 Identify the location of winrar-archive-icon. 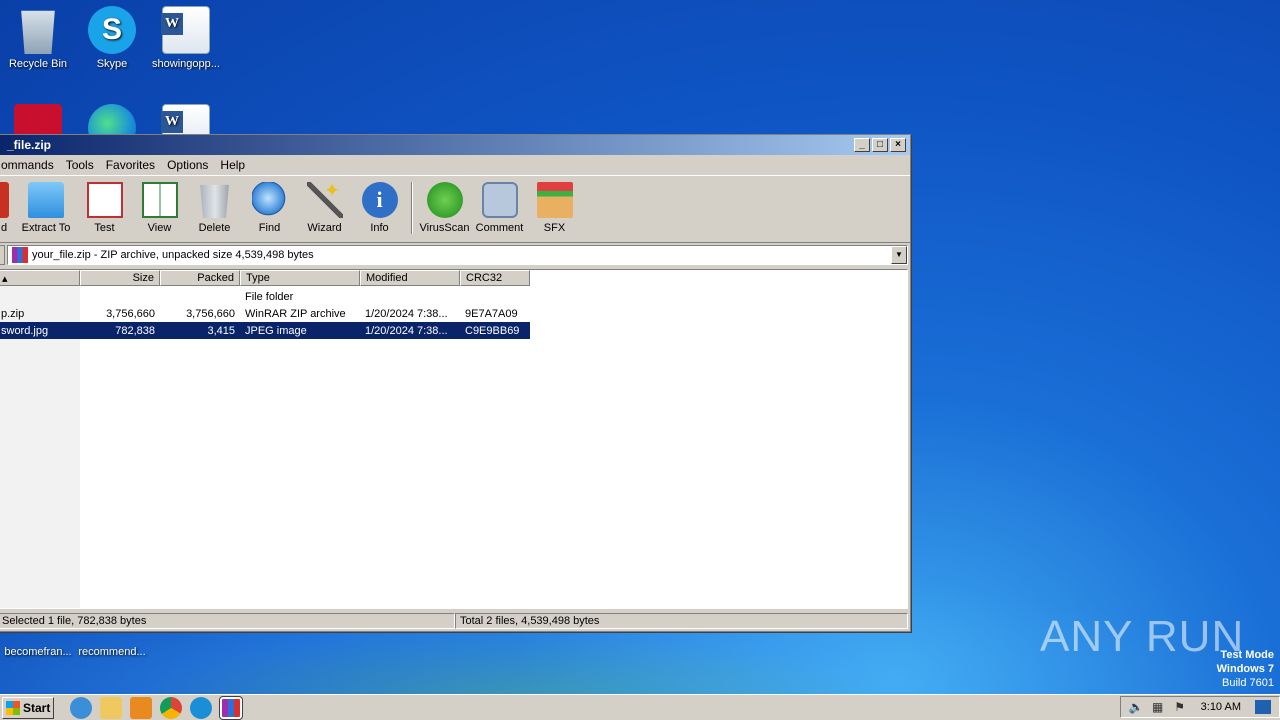
(20, 255).